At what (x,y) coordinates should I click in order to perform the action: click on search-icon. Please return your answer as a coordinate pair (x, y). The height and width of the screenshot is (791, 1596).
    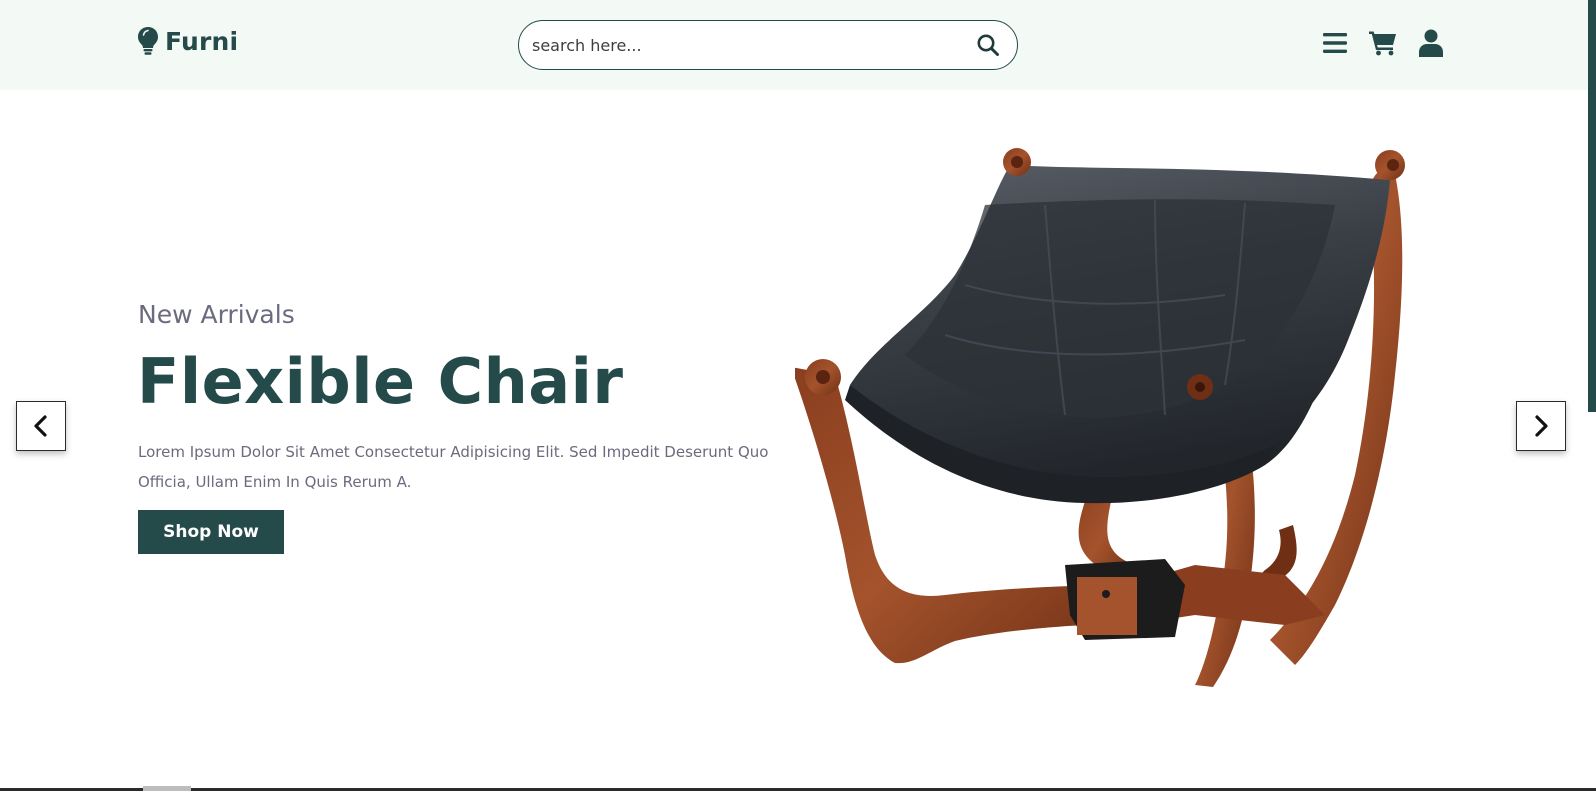
    Looking at the image, I should click on (988, 45).